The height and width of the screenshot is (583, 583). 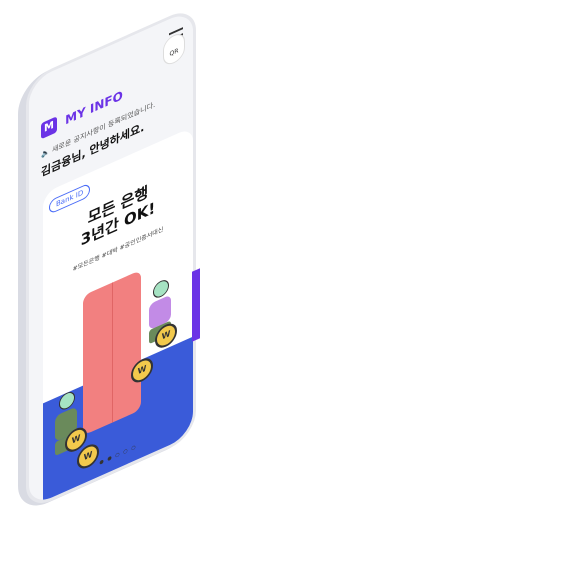 What do you see at coordinates (45, 153) in the screenshot?
I see `speaker-icon: 🔈` at bounding box center [45, 153].